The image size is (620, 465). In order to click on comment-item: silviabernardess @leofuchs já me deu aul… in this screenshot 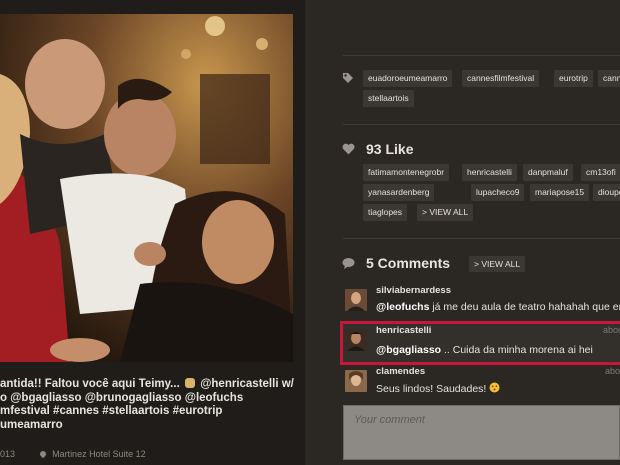, I will do `click(481, 301)`.